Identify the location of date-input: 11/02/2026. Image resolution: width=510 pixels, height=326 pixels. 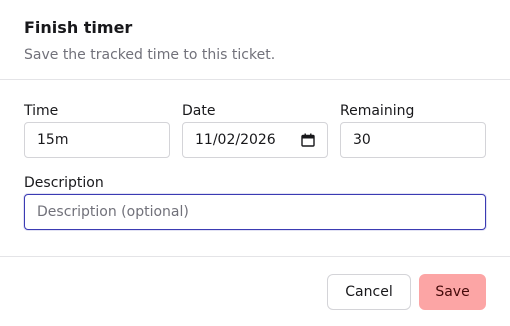
(255, 140).